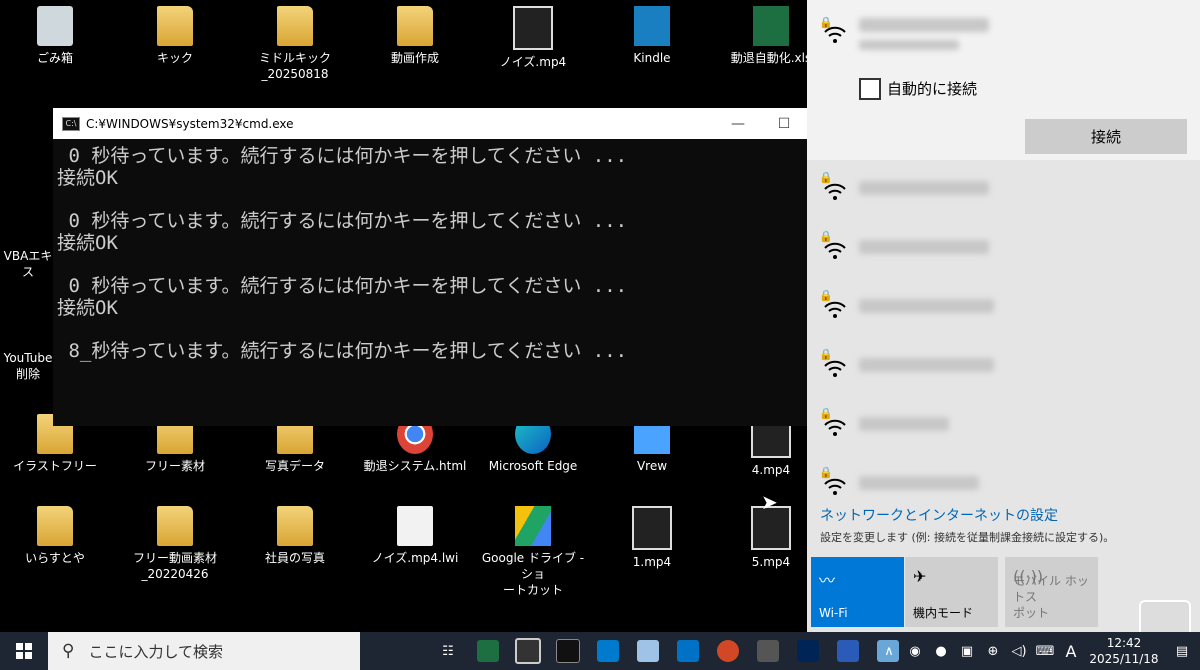  Describe the element at coordinates (1124, 643) in the screenshot. I see `clock-time: 12:42` at that location.